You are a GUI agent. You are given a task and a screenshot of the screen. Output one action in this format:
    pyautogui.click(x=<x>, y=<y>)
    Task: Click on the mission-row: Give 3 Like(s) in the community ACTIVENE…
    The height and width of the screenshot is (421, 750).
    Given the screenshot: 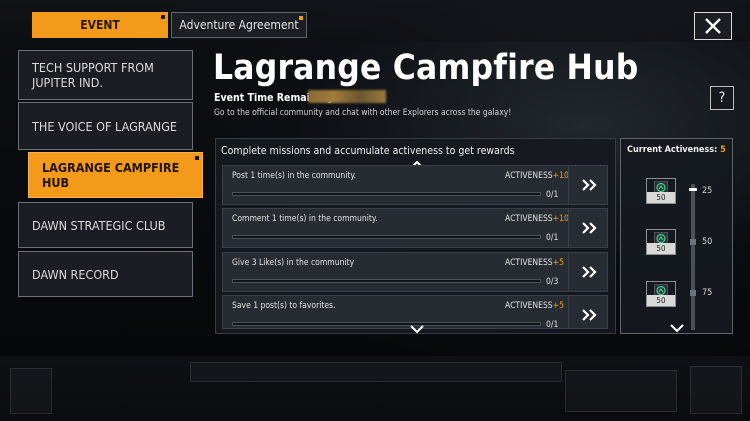 What is the action you would take?
    pyautogui.click(x=415, y=272)
    